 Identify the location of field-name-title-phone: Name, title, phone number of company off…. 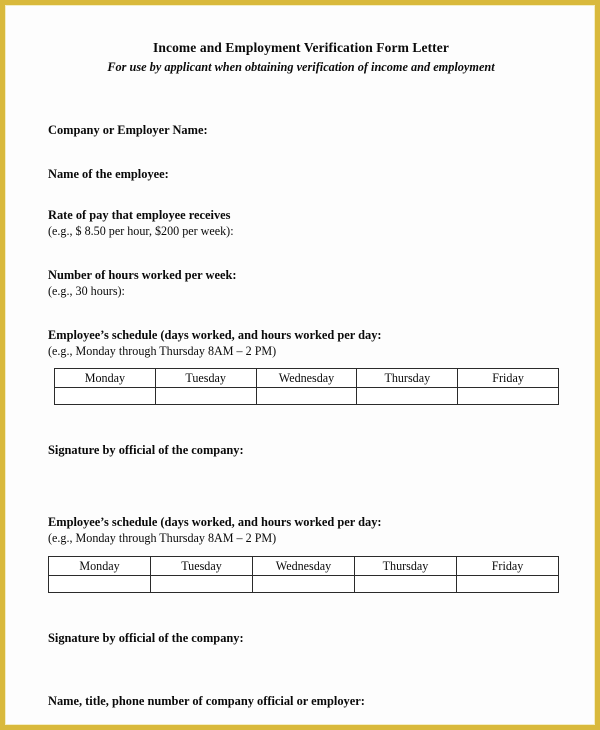
(301, 702).